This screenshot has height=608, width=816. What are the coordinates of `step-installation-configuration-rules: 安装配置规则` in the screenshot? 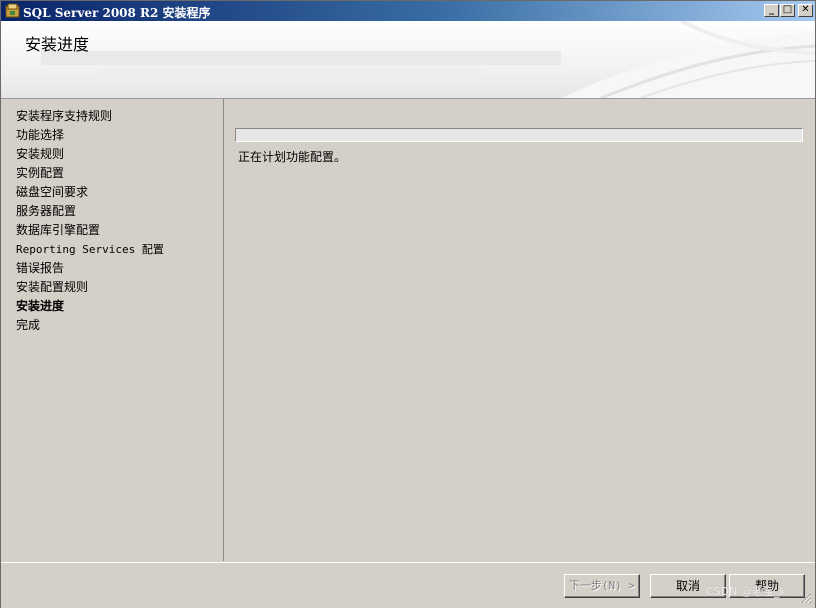 It's located at (90, 288).